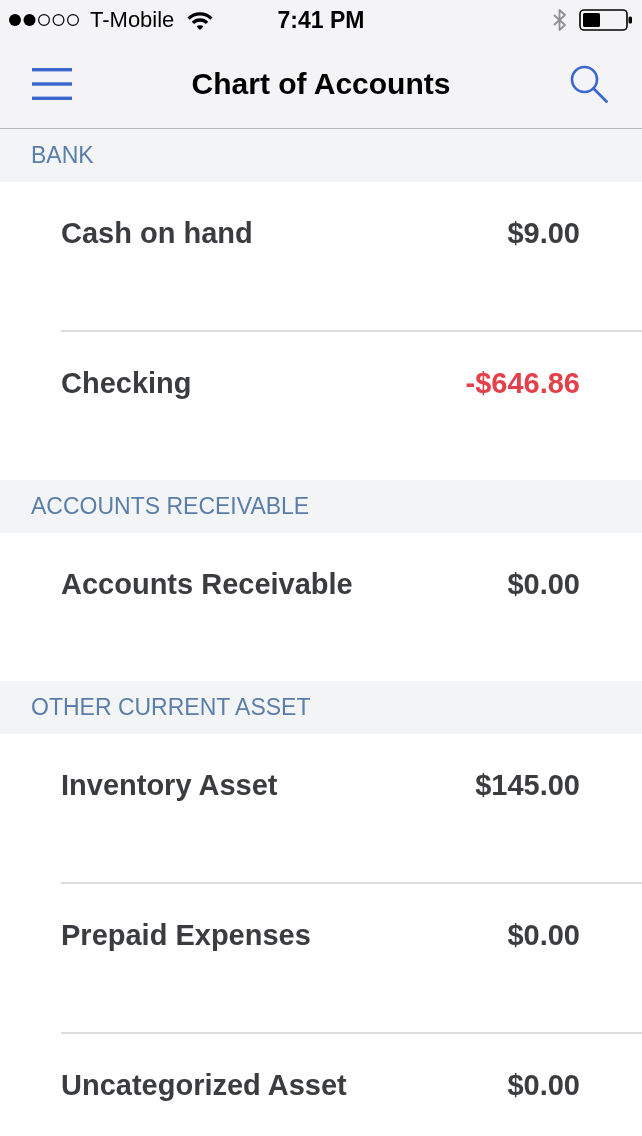 Image resolution: width=642 pixels, height=1136 pixels. I want to click on account-name: Uncategorized Asset, so click(204, 1085).